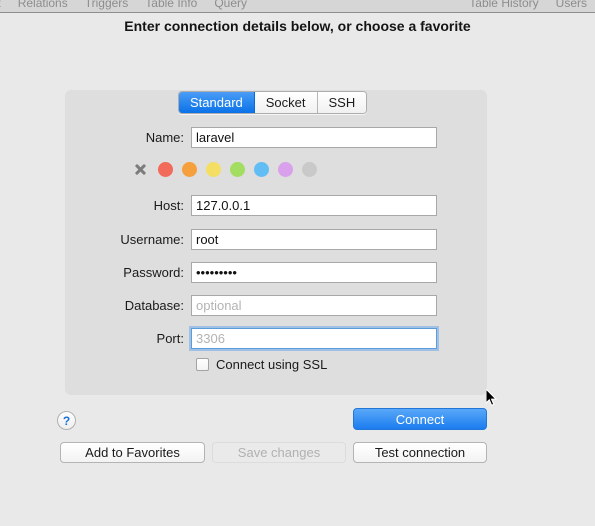  What do you see at coordinates (213, 169) in the screenshot?
I see `color-swatch-yellow` at bounding box center [213, 169].